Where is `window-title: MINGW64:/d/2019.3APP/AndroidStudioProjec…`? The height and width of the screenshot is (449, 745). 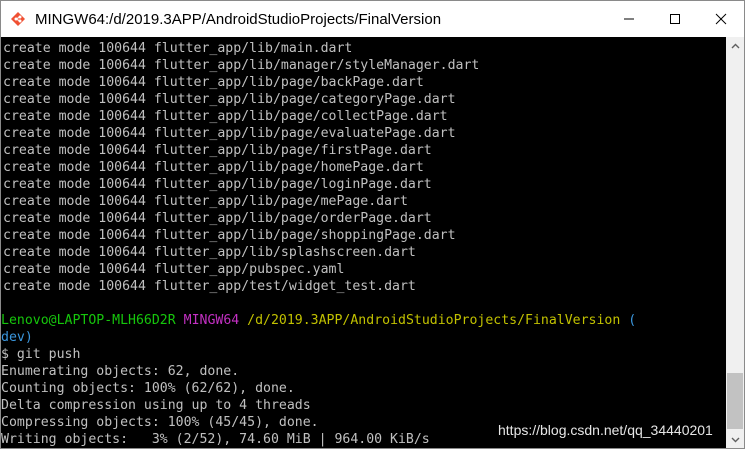 window-title: MINGW64:/d/2019.3APP/AndroidStudioProjec… is located at coordinates (238, 19).